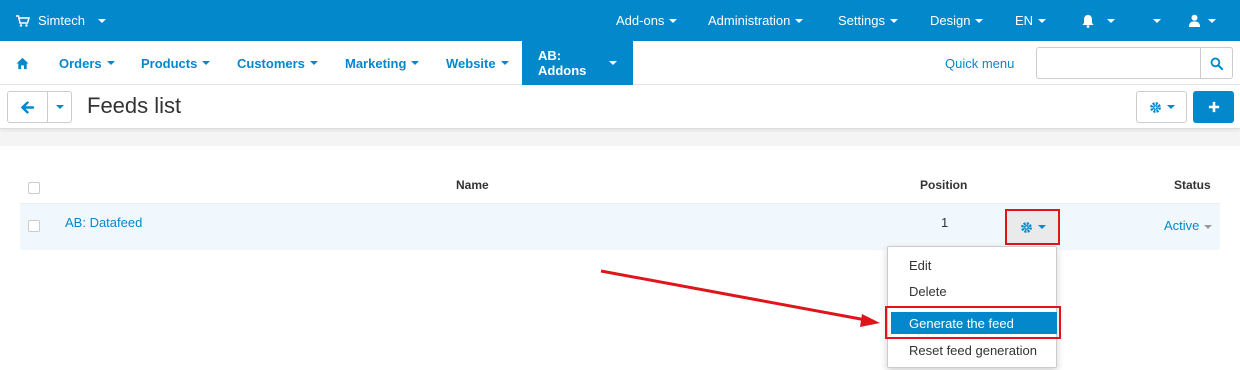  What do you see at coordinates (376, 63) in the screenshot?
I see `nav-marketing-label: Marketing` at bounding box center [376, 63].